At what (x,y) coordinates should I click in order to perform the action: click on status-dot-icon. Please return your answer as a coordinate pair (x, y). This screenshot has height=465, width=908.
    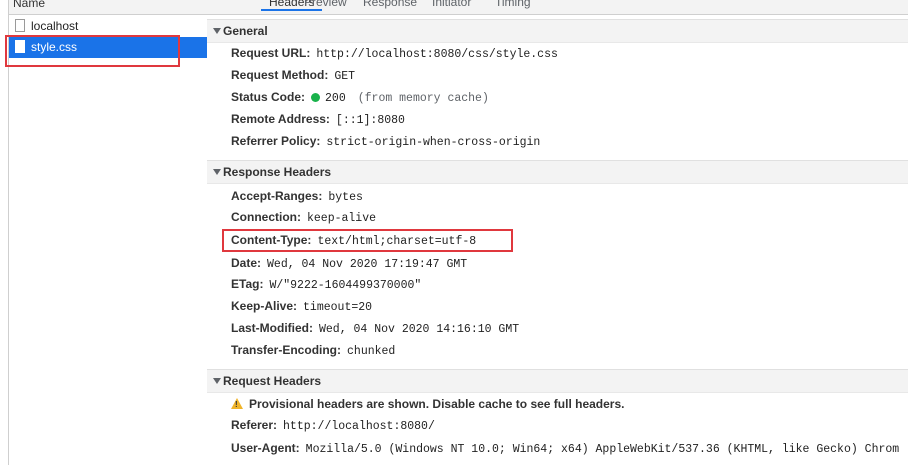
    Looking at the image, I should click on (316, 97).